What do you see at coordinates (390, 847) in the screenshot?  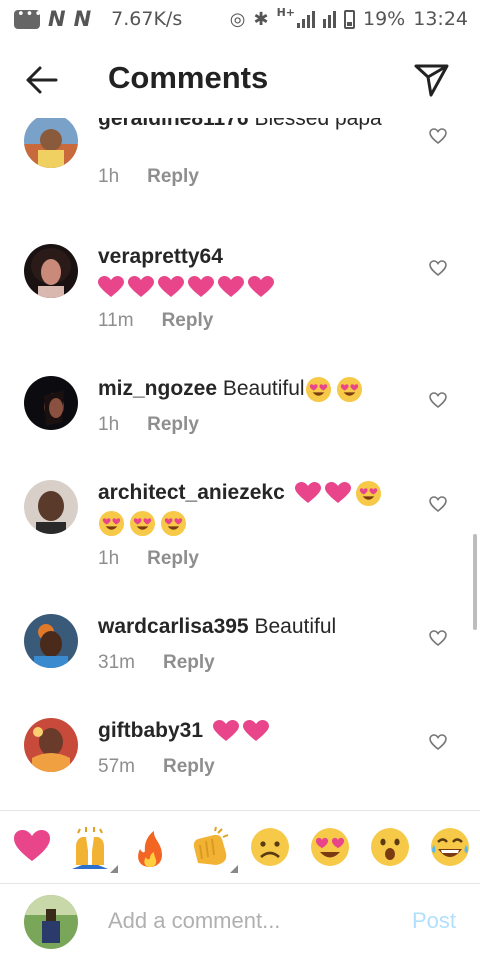 I see `surprised-face-emoji-button` at bounding box center [390, 847].